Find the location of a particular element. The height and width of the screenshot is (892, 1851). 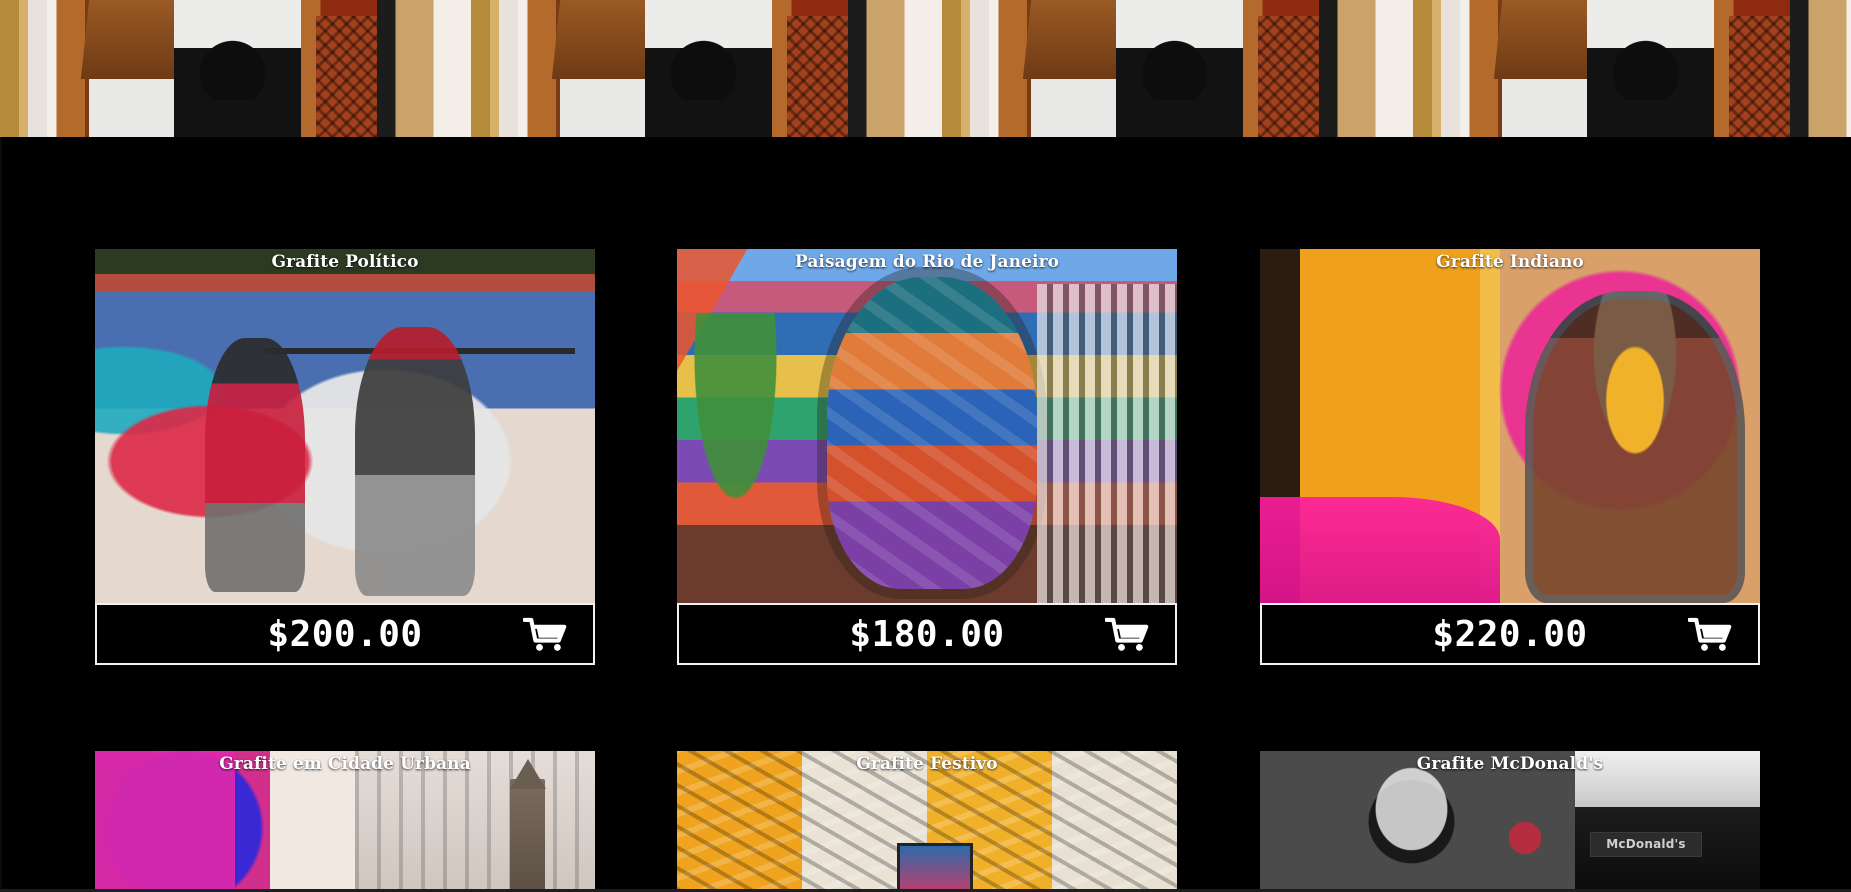

product-title: Grafite Político is located at coordinates (345, 262).